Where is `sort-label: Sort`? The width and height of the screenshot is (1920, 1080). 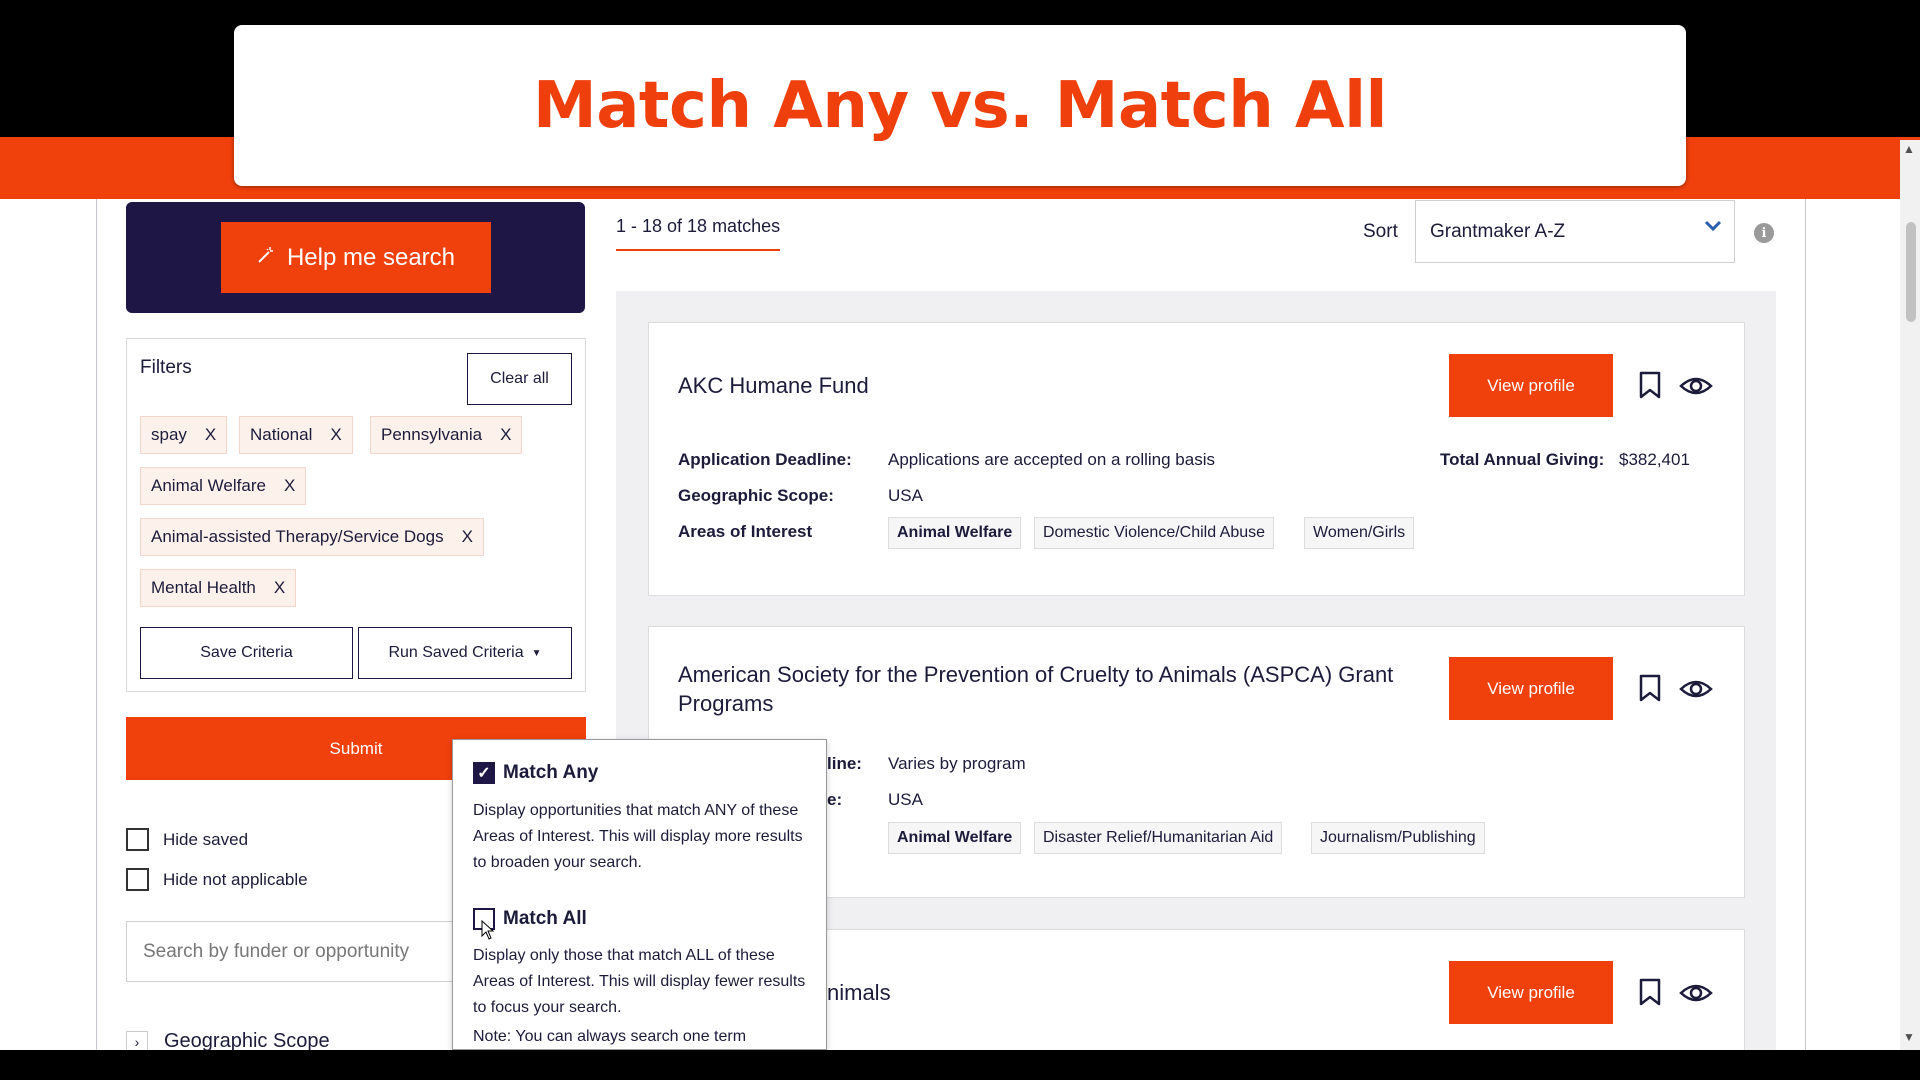
sort-label: Sort is located at coordinates (1380, 231).